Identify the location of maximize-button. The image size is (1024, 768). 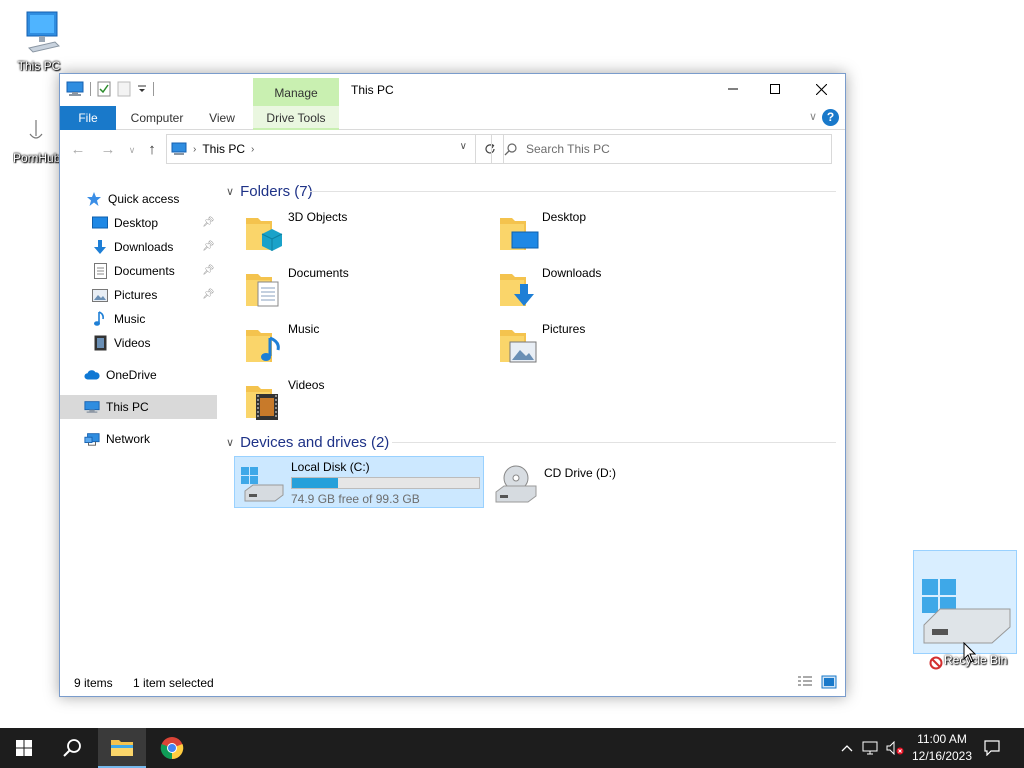
(775, 89).